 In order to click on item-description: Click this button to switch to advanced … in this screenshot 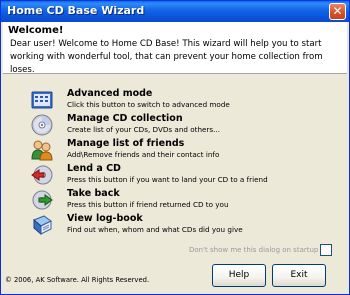, I will do `click(148, 104)`.